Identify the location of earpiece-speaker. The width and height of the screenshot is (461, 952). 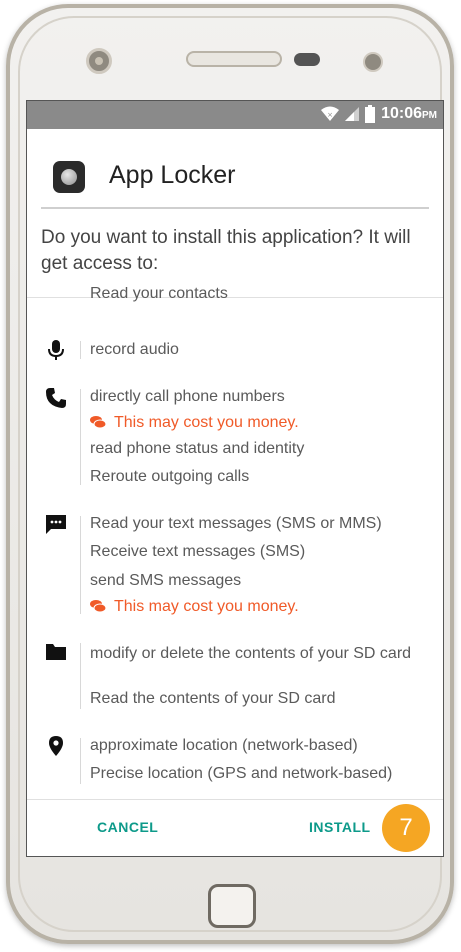
(234, 59).